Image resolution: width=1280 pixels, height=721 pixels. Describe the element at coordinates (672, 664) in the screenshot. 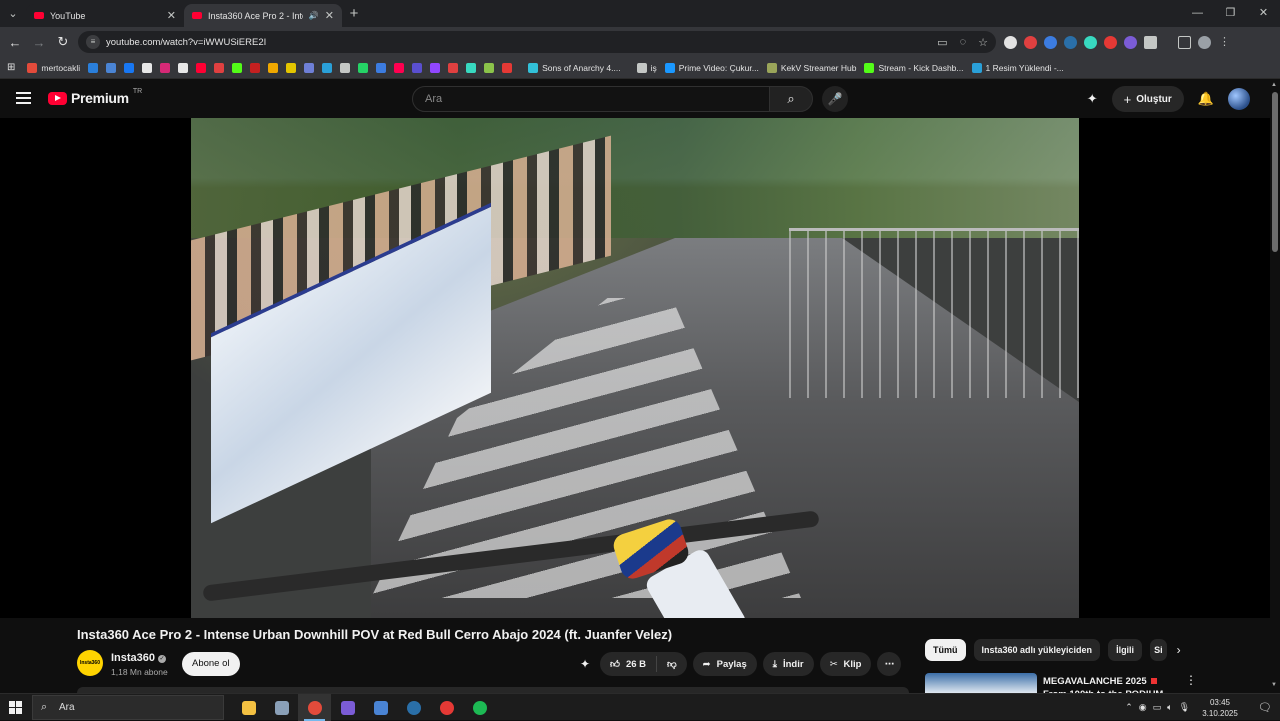

I see `dislike-button: 👎︎` at that location.